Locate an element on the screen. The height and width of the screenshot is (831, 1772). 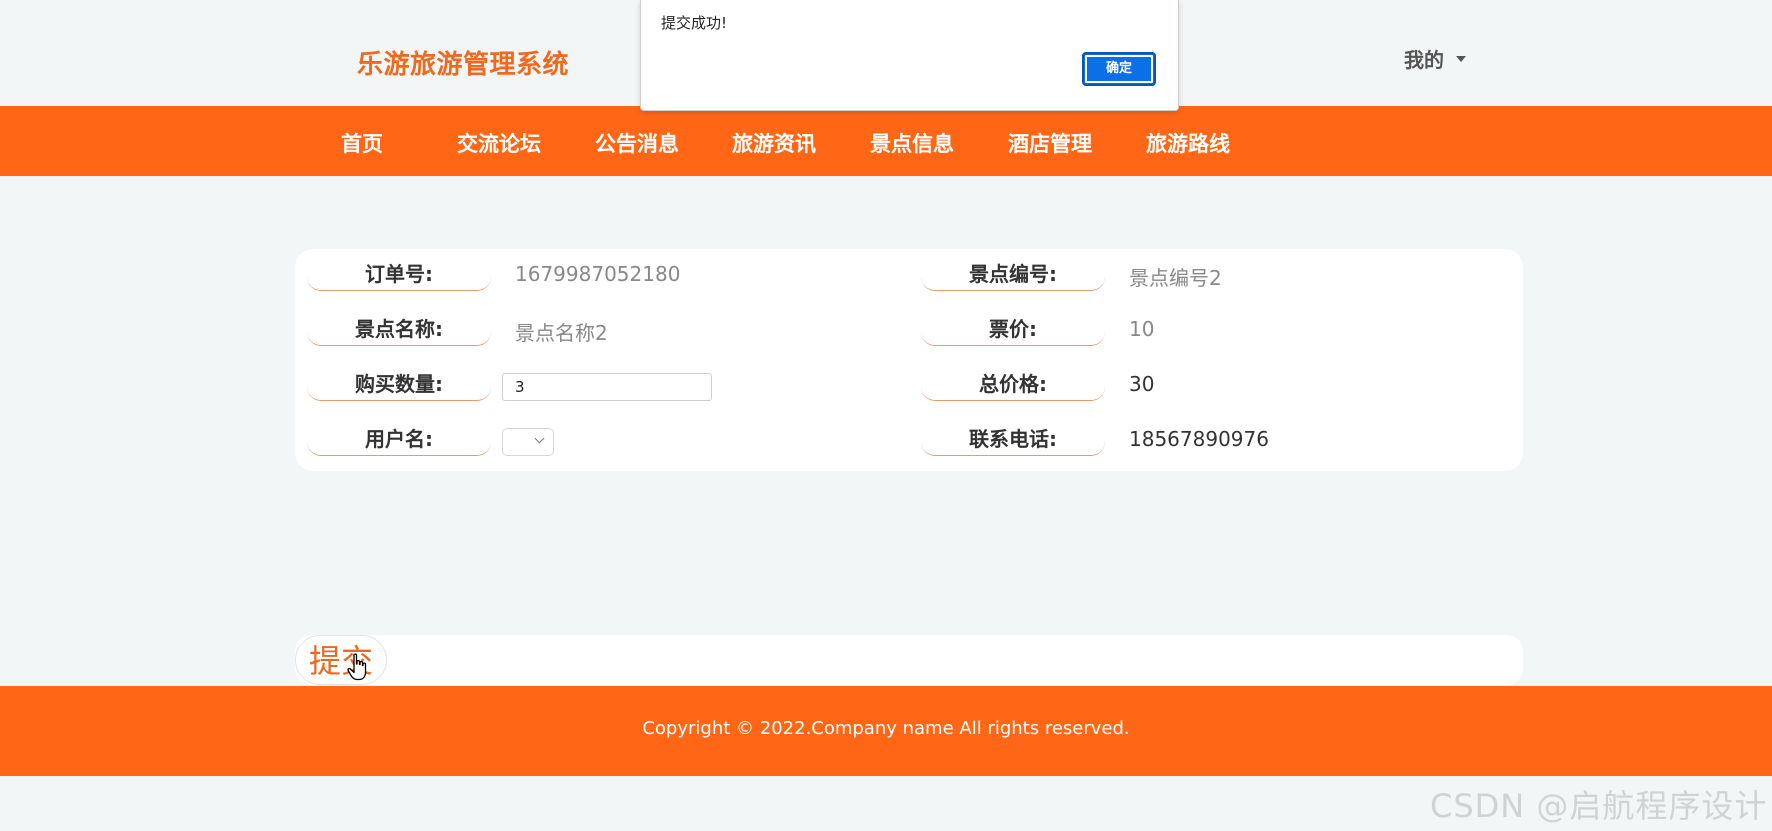
user-menu: 我的 is located at coordinates (1435, 58).